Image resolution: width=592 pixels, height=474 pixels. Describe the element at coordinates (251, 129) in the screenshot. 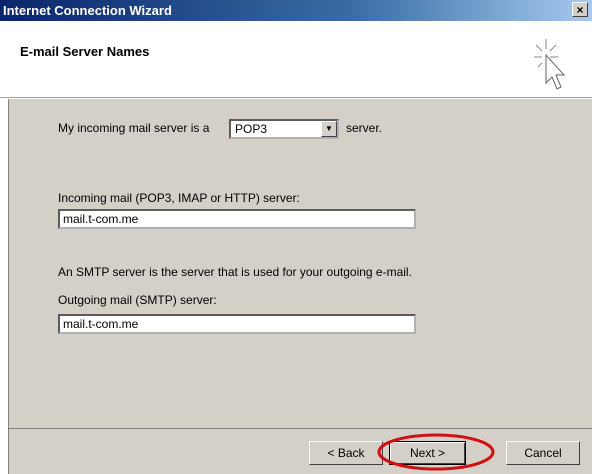

I see `incoming-type-value: POP3` at that location.